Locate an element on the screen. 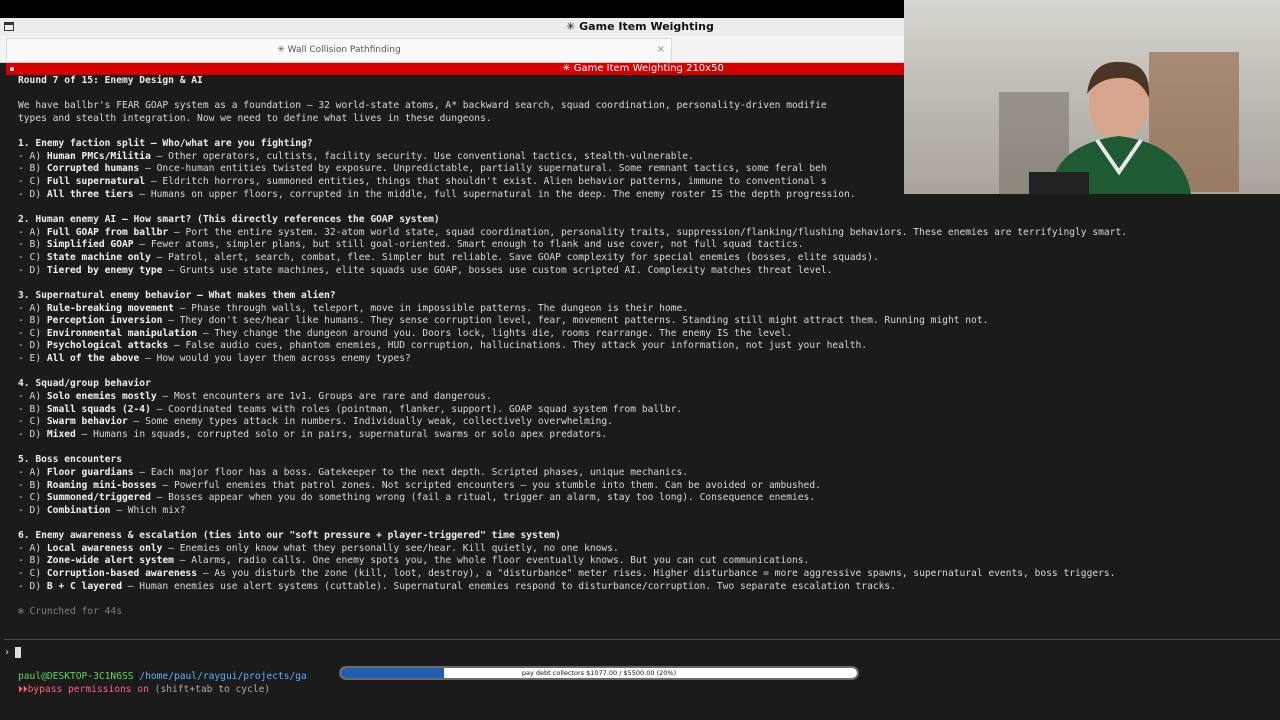 The height and width of the screenshot is (720, 1280). option-title: Small squads (2-4) is located at coordinates (98, 409).